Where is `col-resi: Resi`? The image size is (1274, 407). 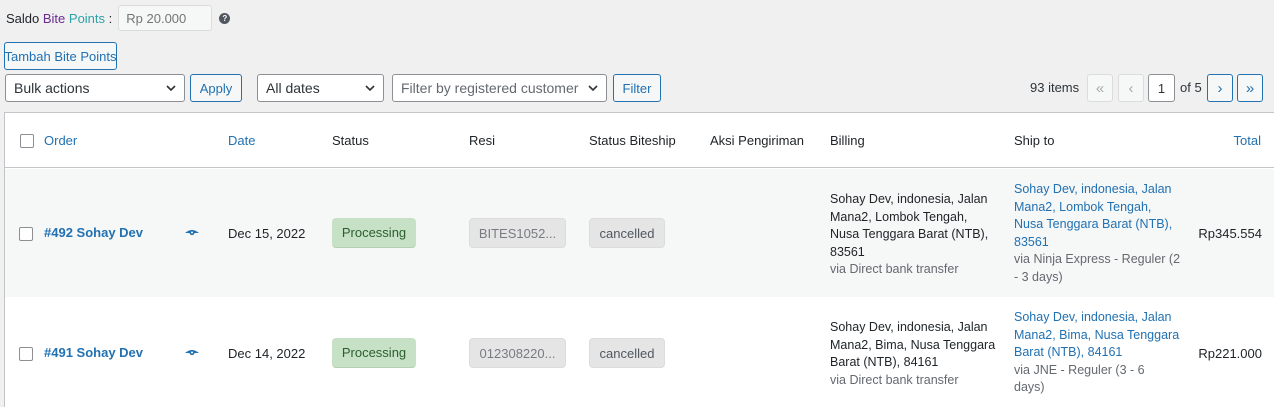 col-resi: Resi is located at coordinates (482, 140).